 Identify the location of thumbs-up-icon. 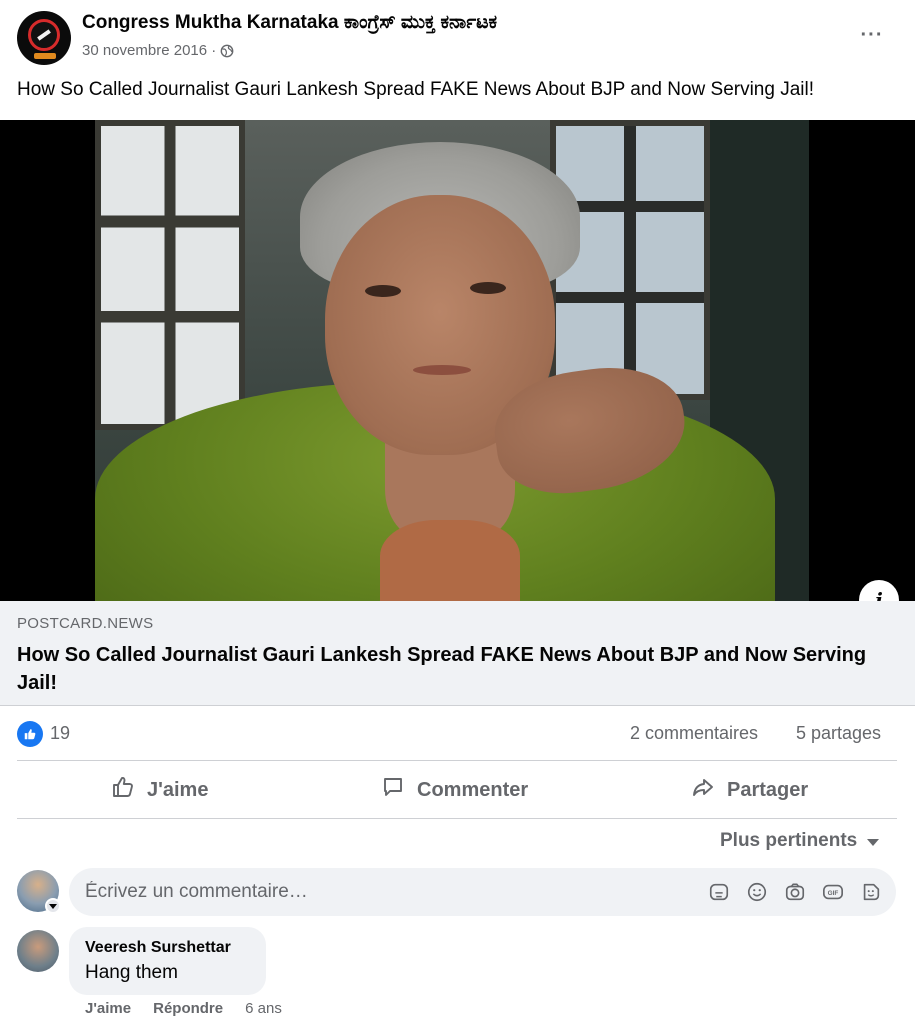
(123, 790).